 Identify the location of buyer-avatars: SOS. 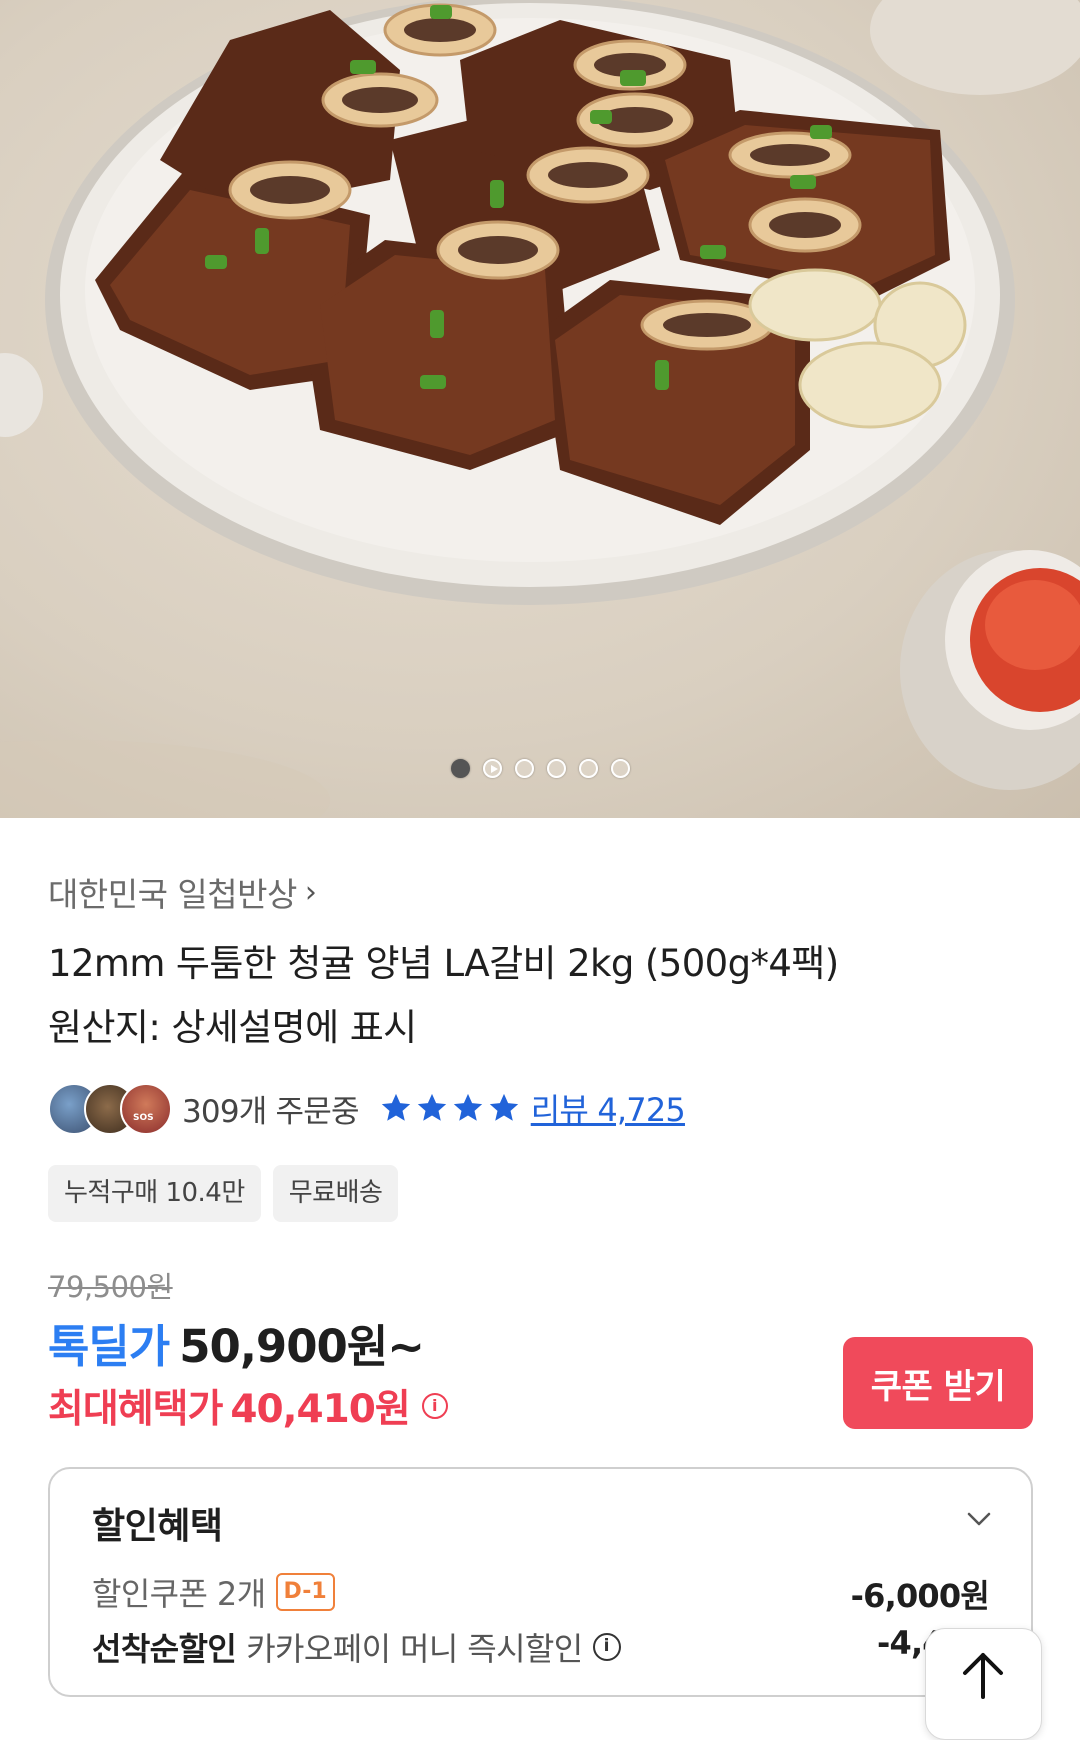
(110, 1109).